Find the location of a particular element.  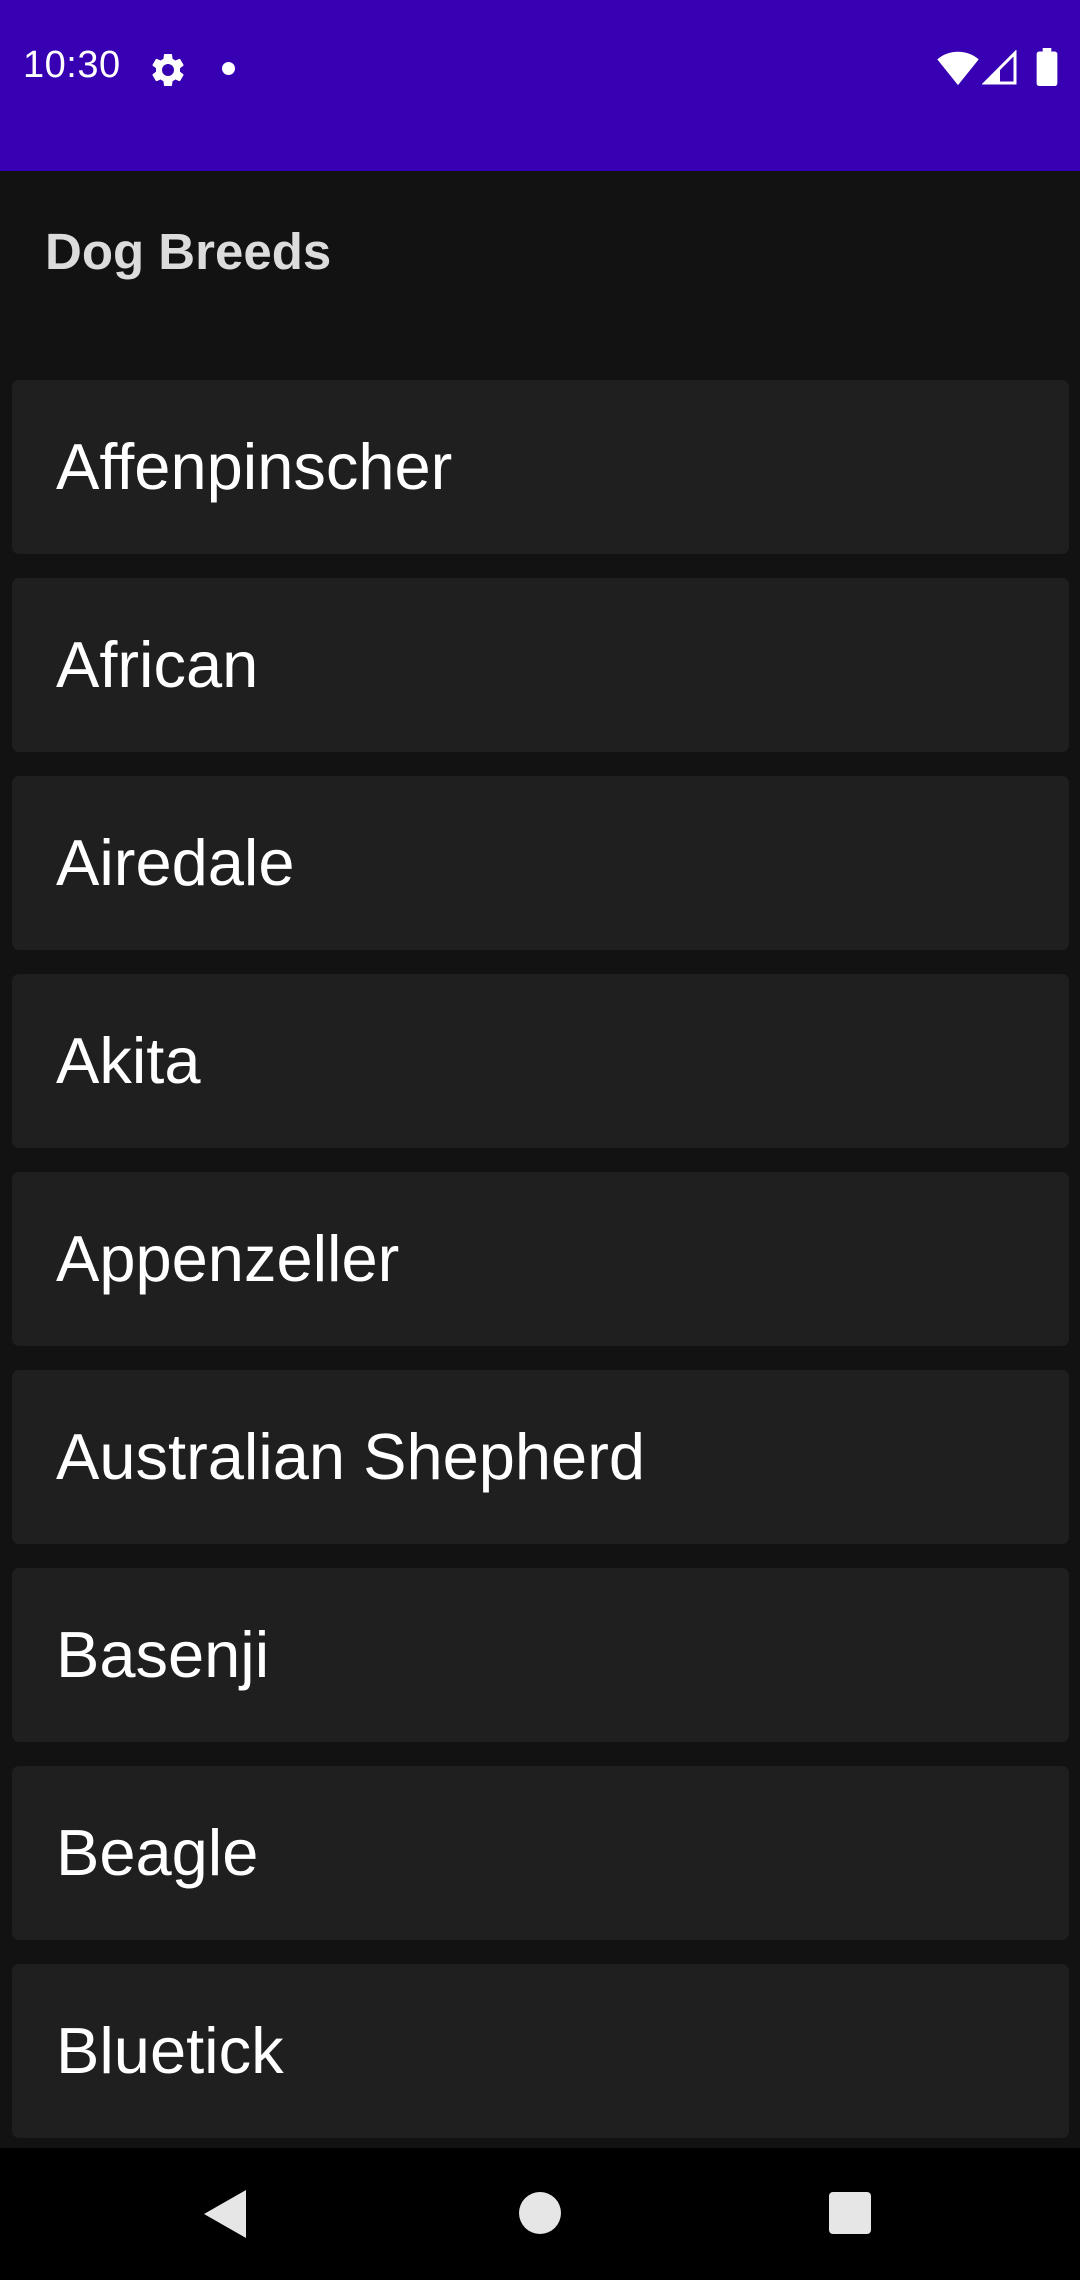

notification-dot-icon is located at coordinates (228, 68).